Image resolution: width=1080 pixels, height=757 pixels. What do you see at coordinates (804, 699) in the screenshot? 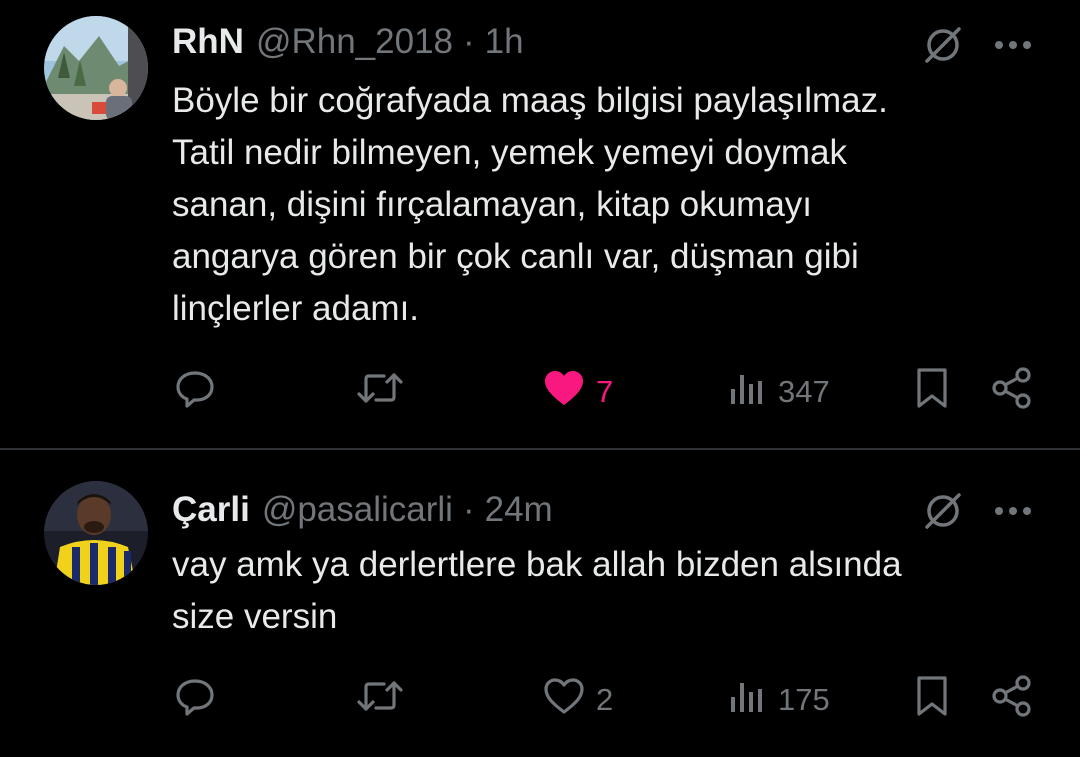
I see `view-count: 175` at bounding box center [804, 699].